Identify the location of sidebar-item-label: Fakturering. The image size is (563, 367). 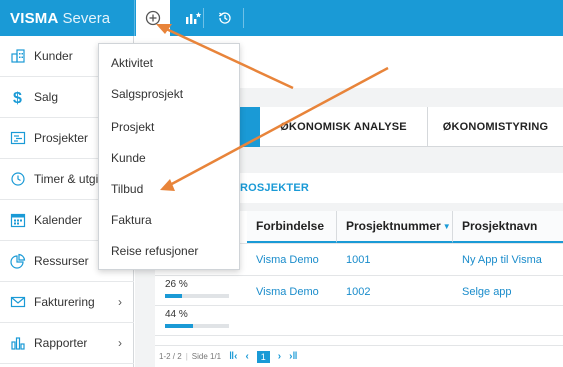
(64, 302).